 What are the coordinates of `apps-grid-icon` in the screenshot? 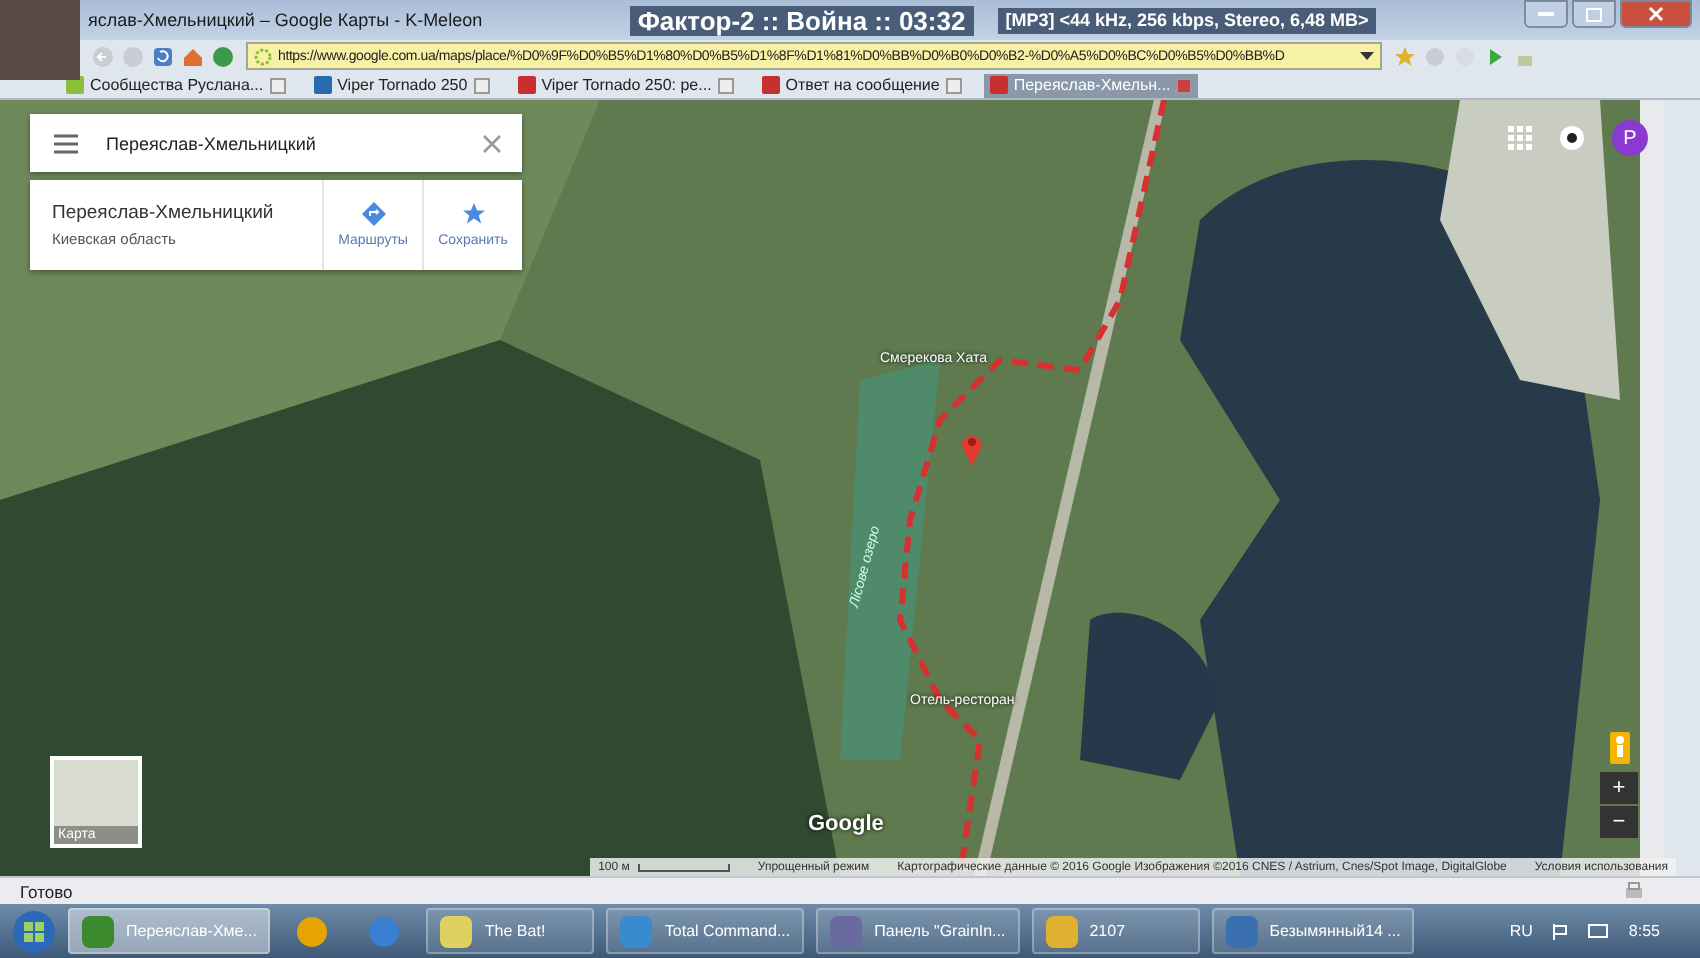 It's located at (1520, 138).